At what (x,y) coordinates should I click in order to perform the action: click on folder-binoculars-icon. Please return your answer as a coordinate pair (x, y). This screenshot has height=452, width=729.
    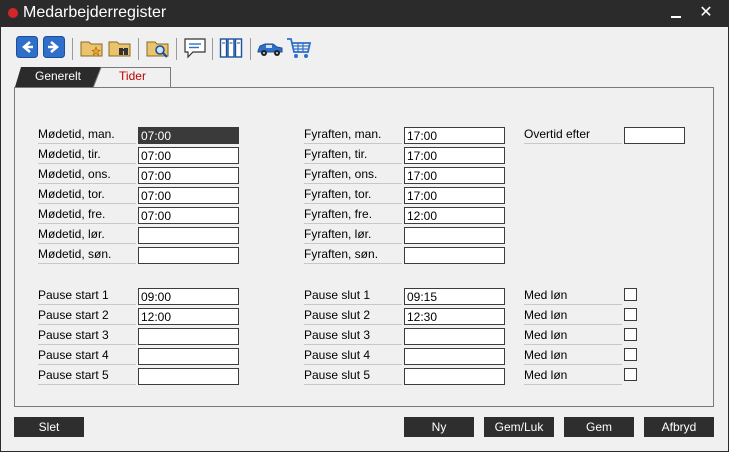
    Looking at the image, I should click on (120, 49).